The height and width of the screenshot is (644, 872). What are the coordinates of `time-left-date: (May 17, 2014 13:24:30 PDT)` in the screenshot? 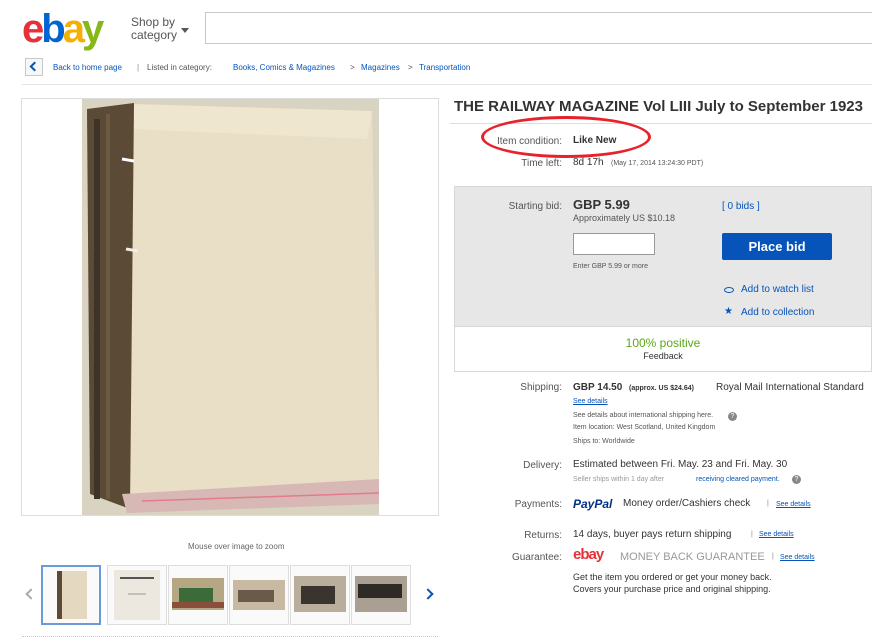 It's located at (657, 163).